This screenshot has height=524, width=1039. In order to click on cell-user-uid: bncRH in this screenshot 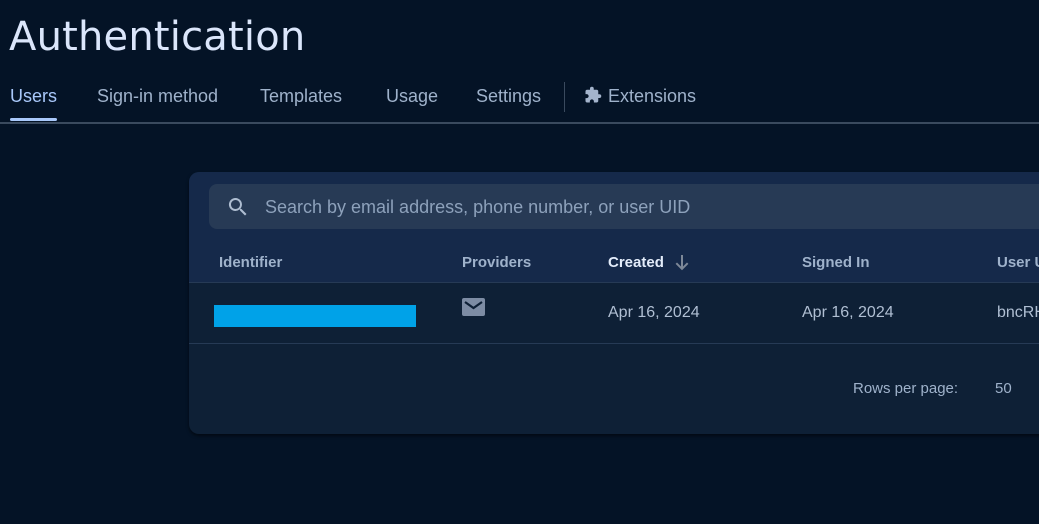, I will do `click(1018, 312)`.